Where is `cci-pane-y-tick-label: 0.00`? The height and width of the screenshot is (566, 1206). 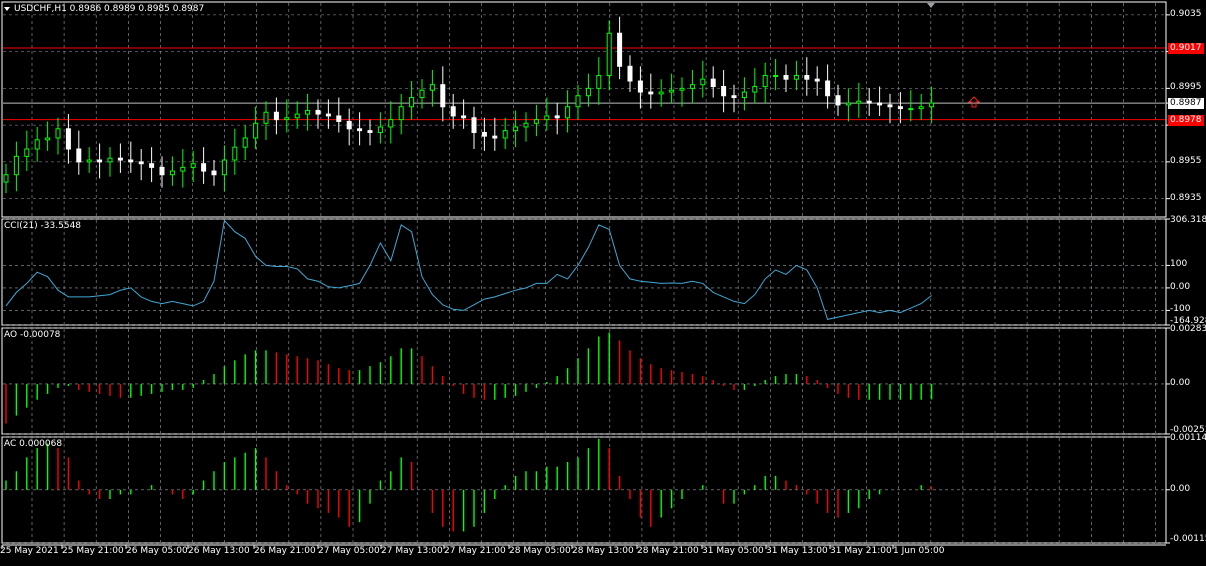 cci-pane-y-tick-label: 0.00 is located at coordinates (1180, 286).